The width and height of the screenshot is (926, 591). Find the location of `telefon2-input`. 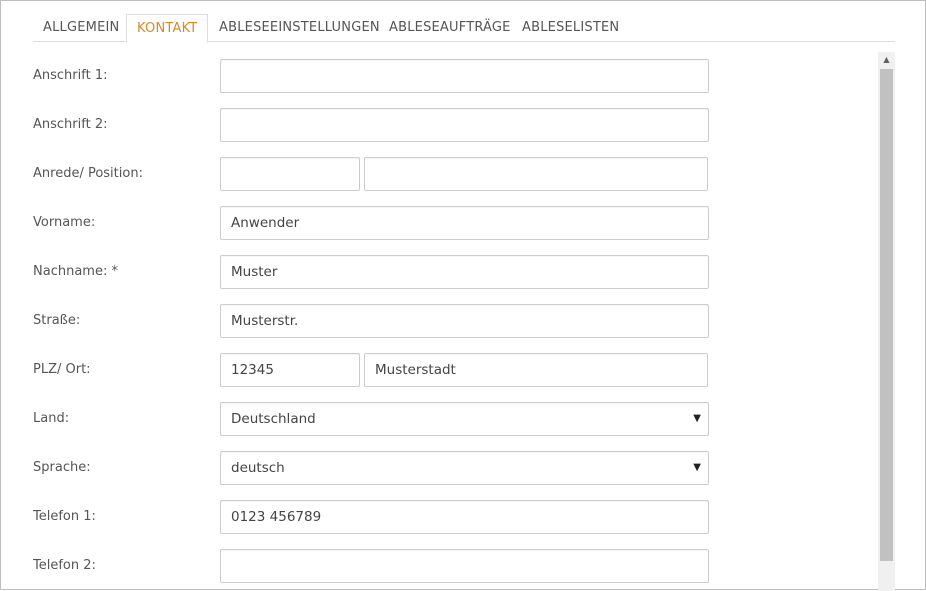

telefon2-input is located at coordinates (464, 566).